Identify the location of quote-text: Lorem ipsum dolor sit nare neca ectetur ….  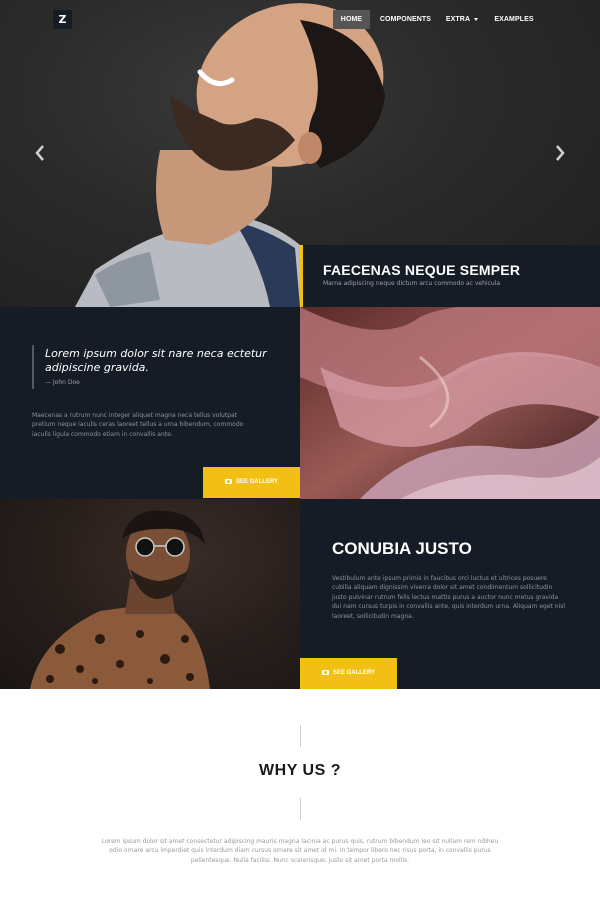
(156, 360).